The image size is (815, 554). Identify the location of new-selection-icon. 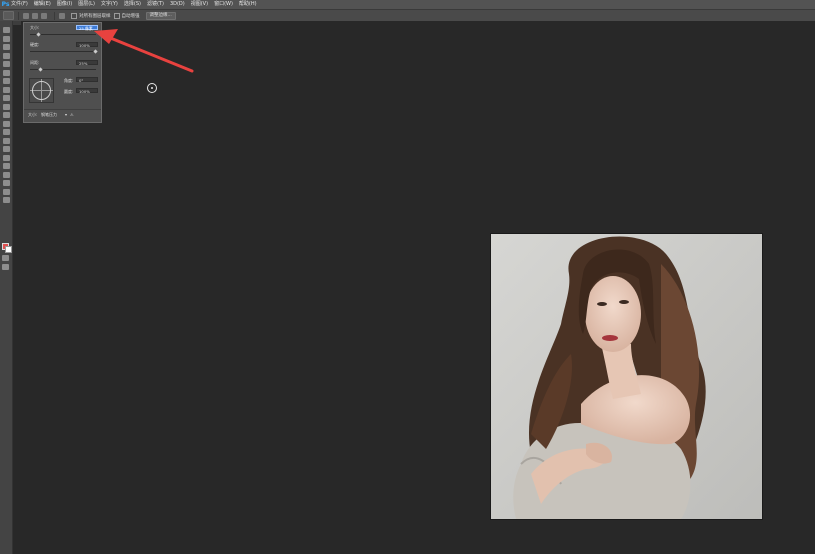
(26, 15).